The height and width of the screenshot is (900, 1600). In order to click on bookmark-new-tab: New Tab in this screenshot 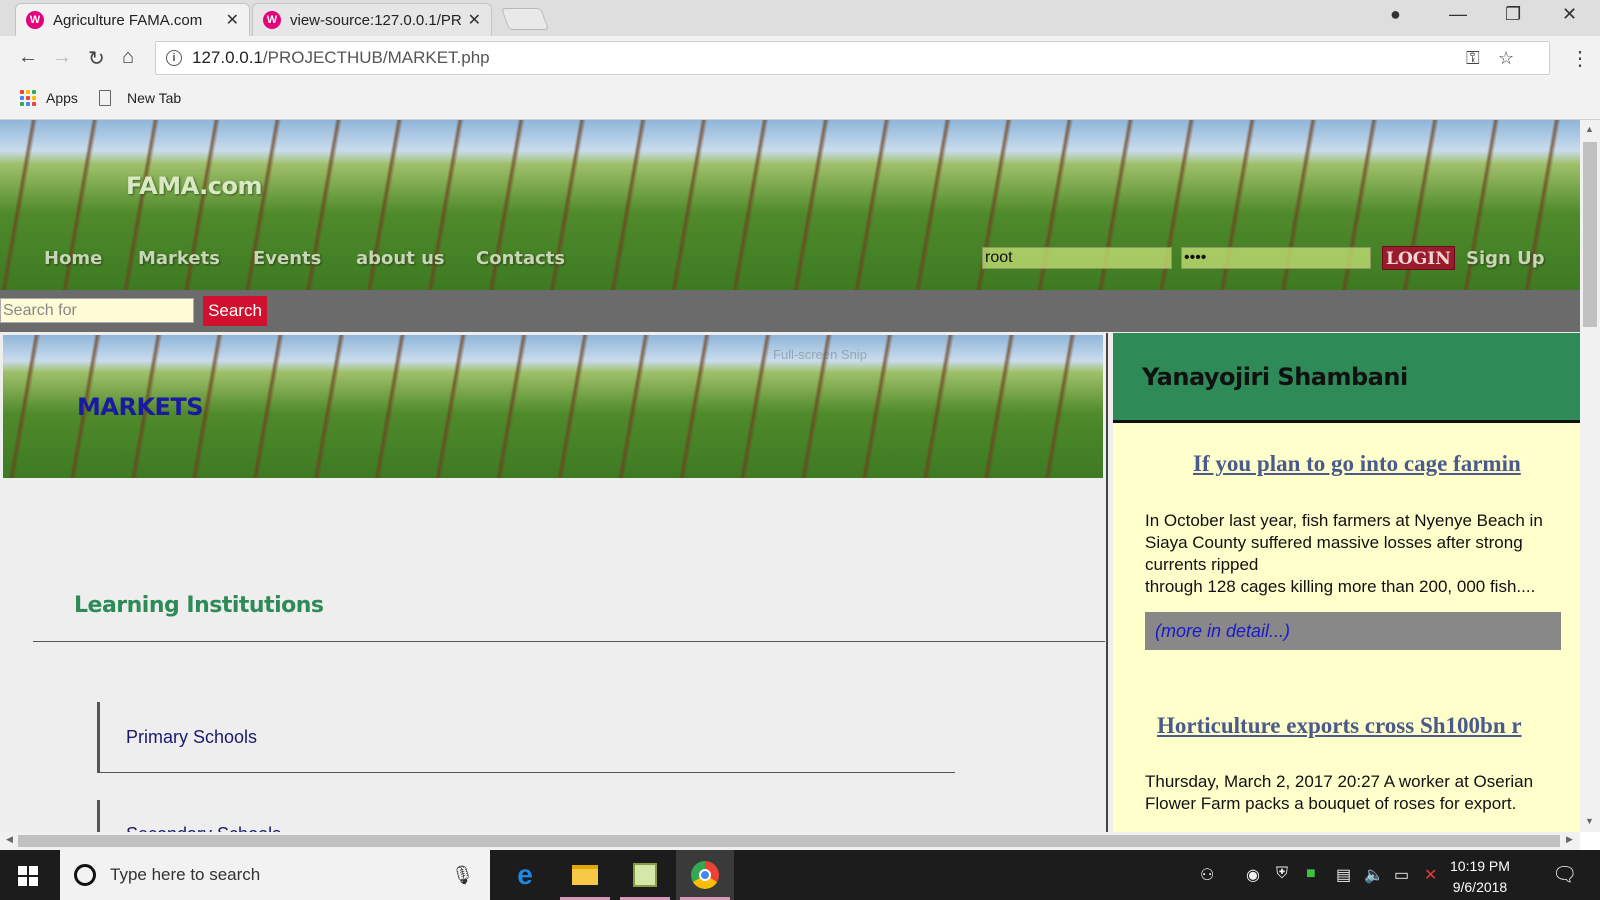, I will do `click(140, 98)`.